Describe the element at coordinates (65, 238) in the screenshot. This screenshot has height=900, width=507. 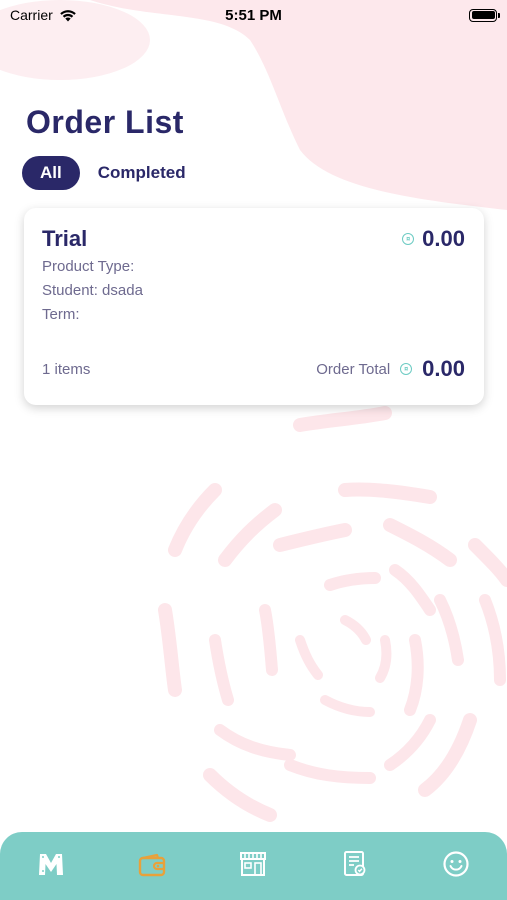
I see `order-title: Trial` at that location.